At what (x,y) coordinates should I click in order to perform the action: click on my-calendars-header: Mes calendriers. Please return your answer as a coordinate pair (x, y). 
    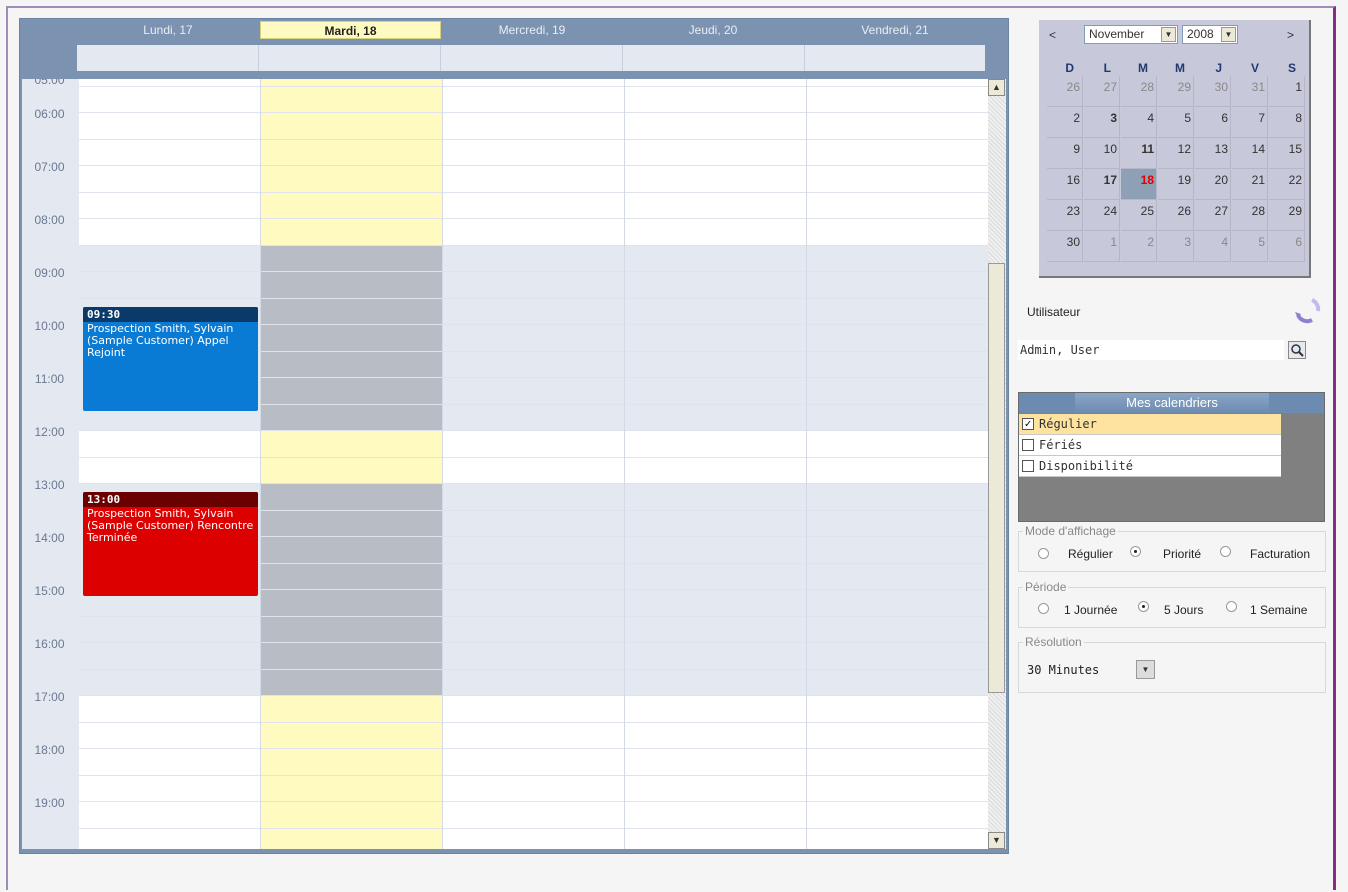
    Looking at the image, I should click on (1171, 403).